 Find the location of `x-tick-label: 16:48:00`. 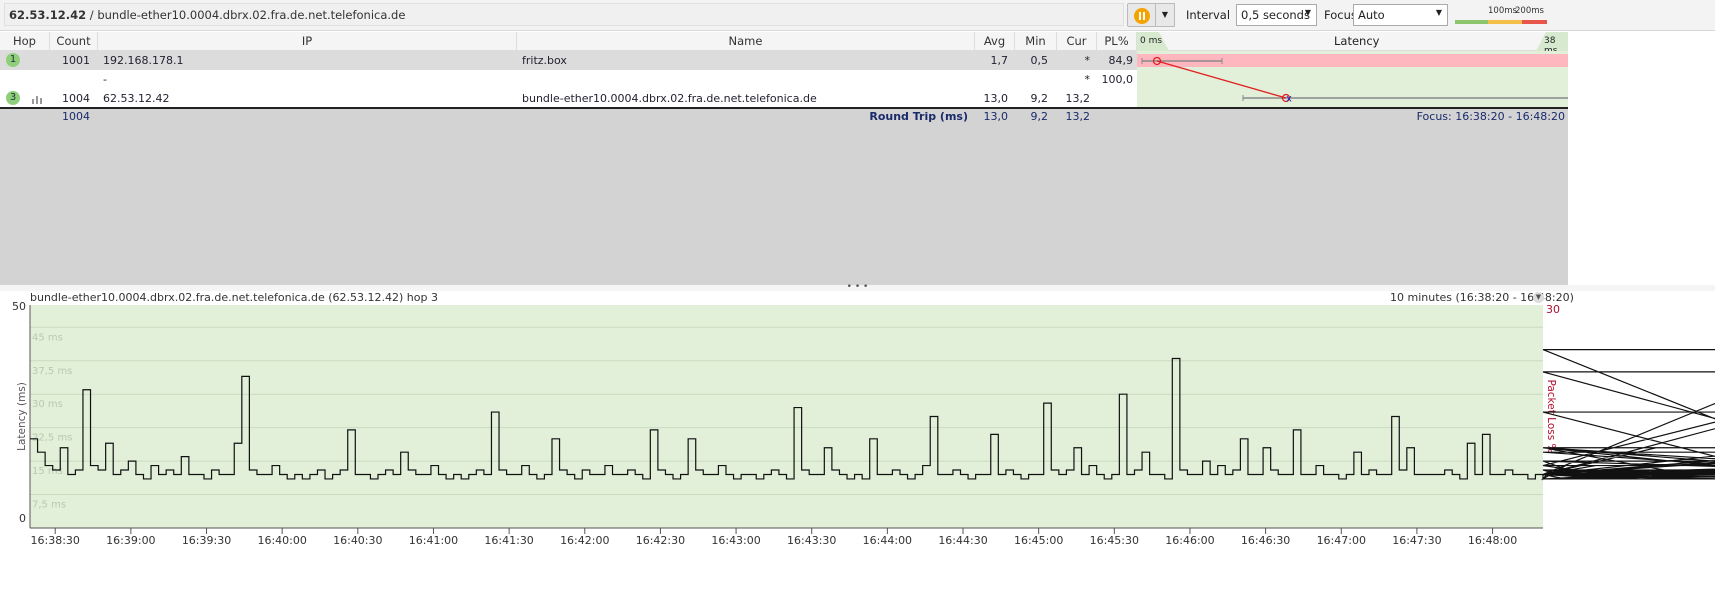

x-tick-label: 16:48:00 is located at coordinates (1492, 540).